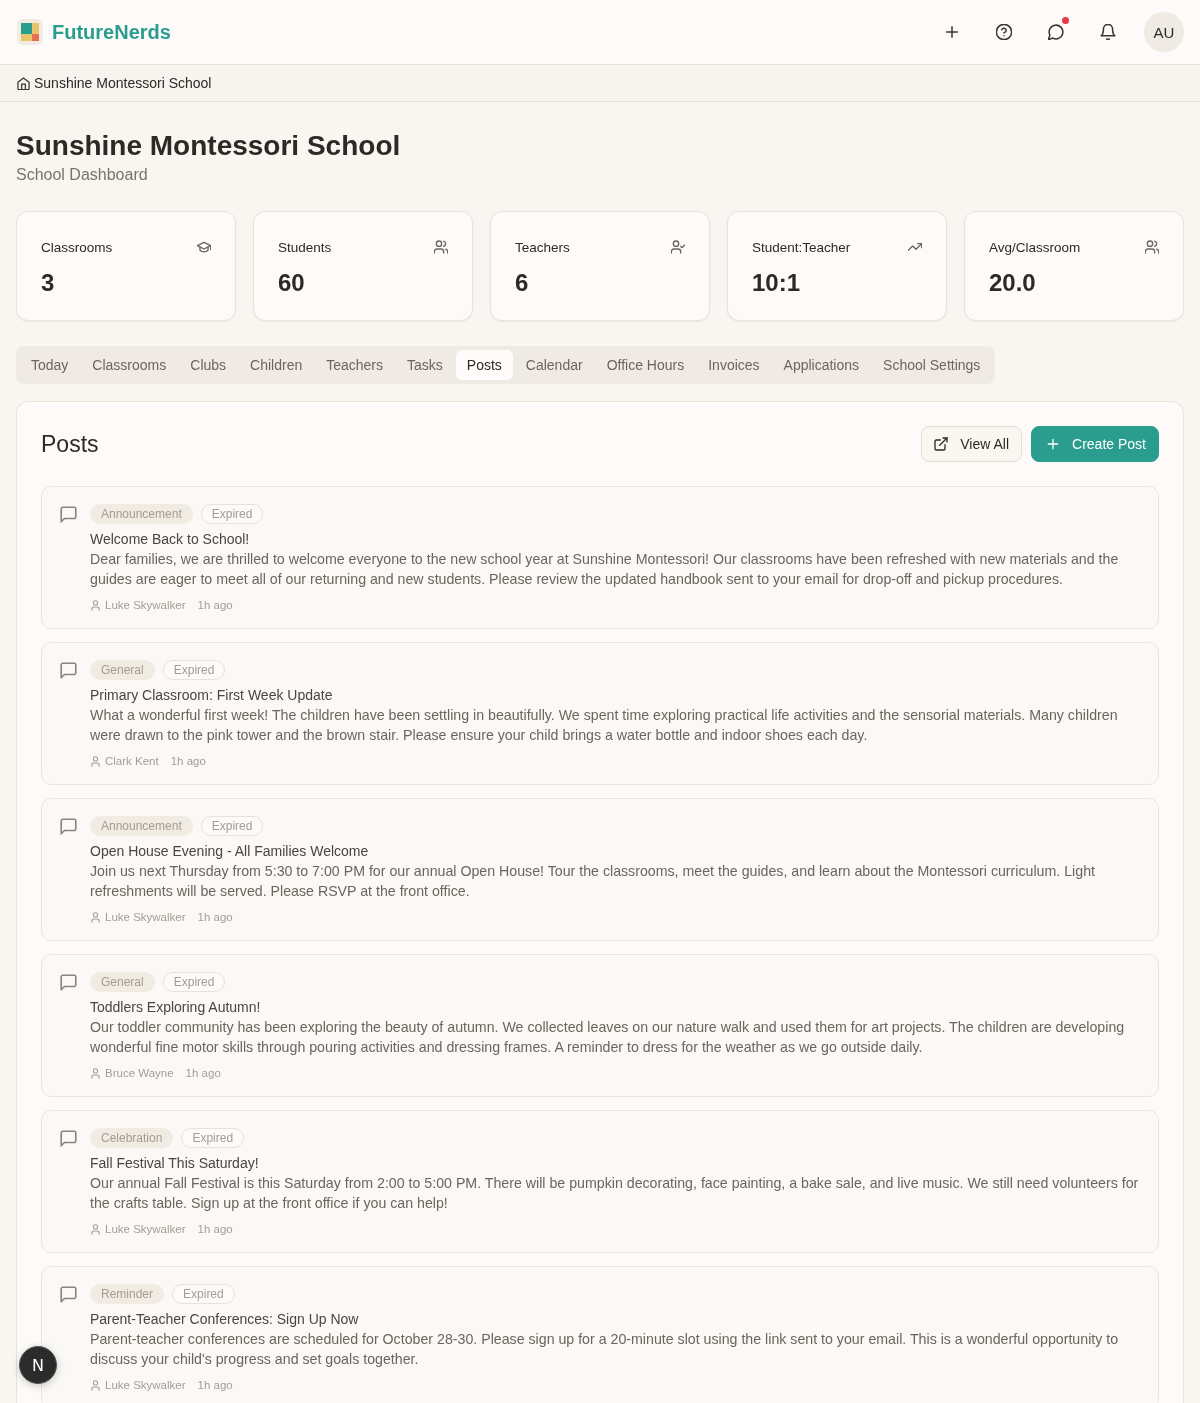 This screenshot has height=1403, width=1200. I want to click on category-tag: Celebration, so click(132, 1138).